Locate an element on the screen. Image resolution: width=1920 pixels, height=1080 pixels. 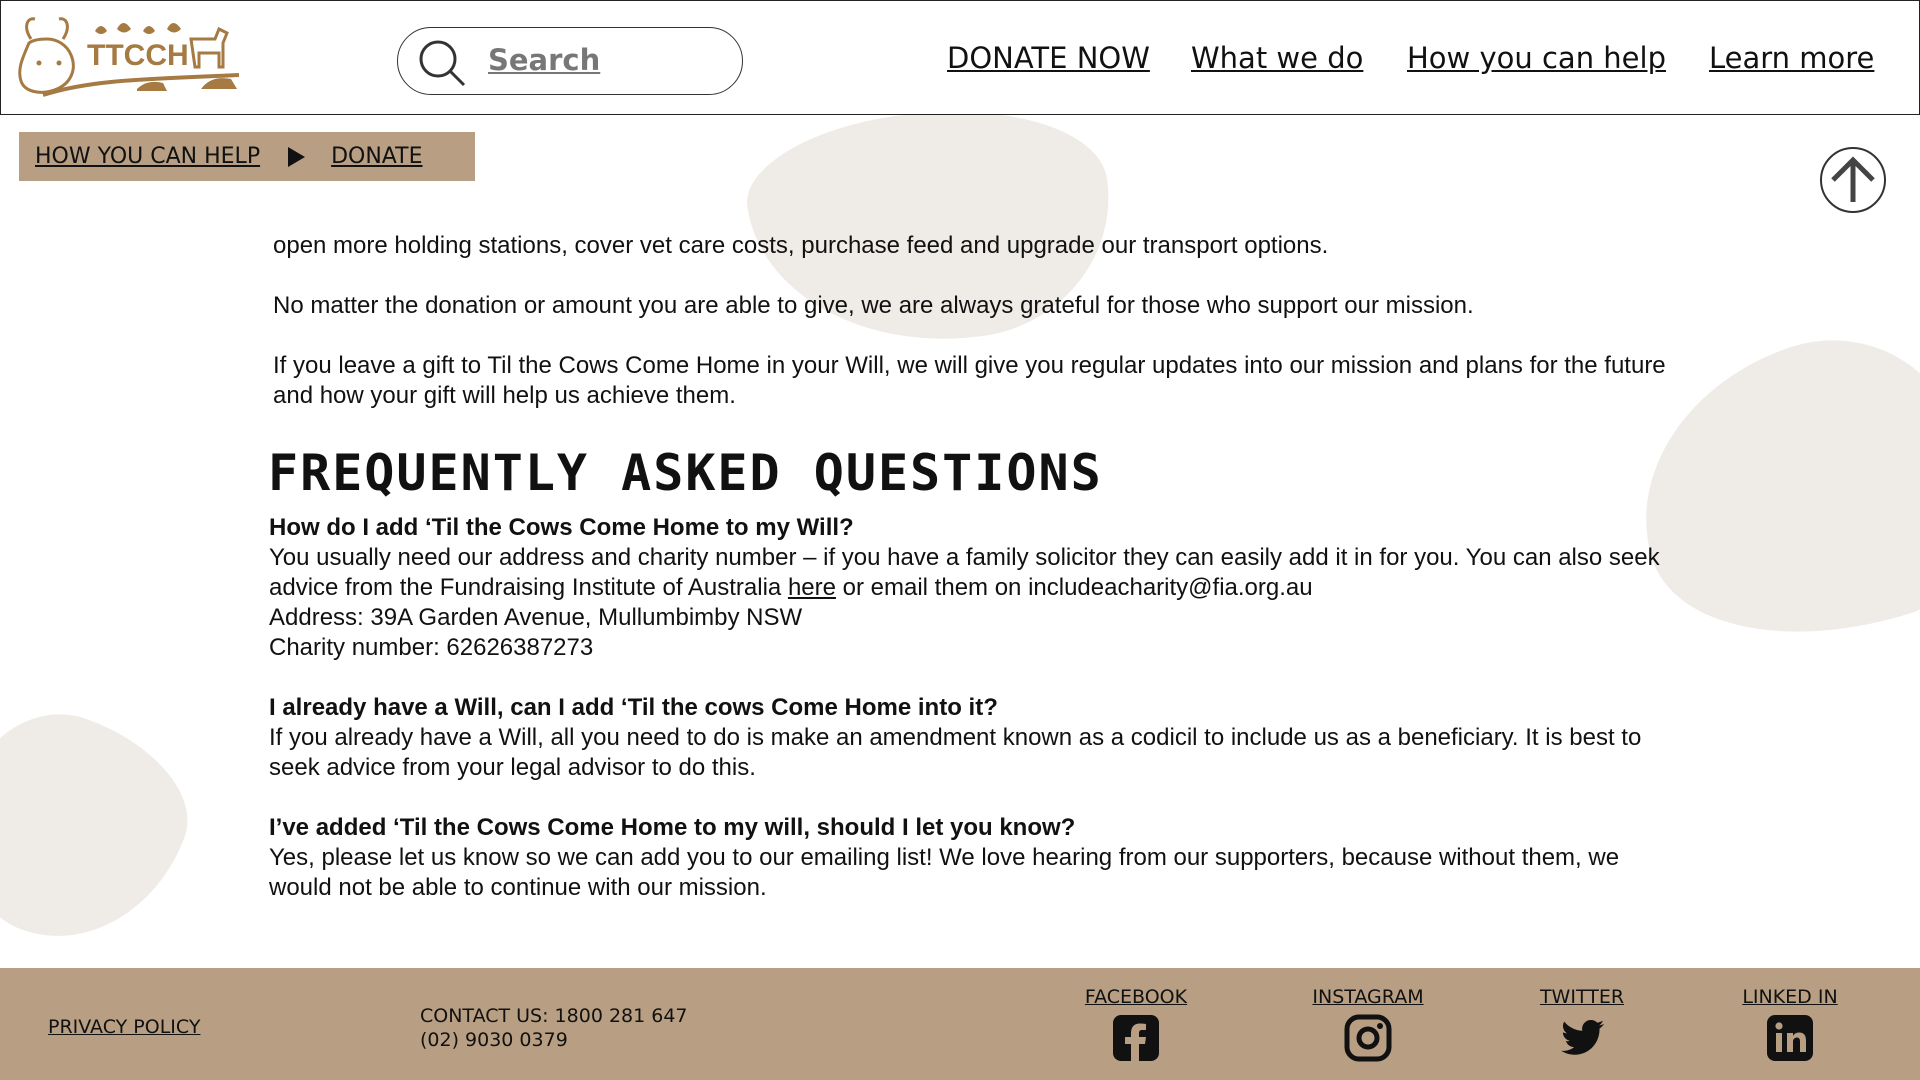
facebook-link: FACEBOOK is located at coordinates (1136, 1024).